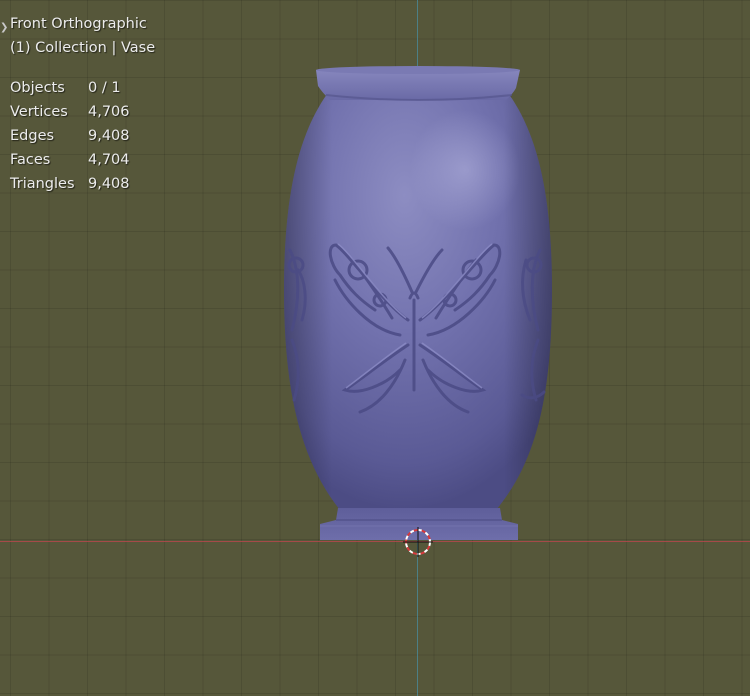 The height and width of the screenshot is (696, 750). I want to click on stat-row: Edges 9,408, so click(70, 136).